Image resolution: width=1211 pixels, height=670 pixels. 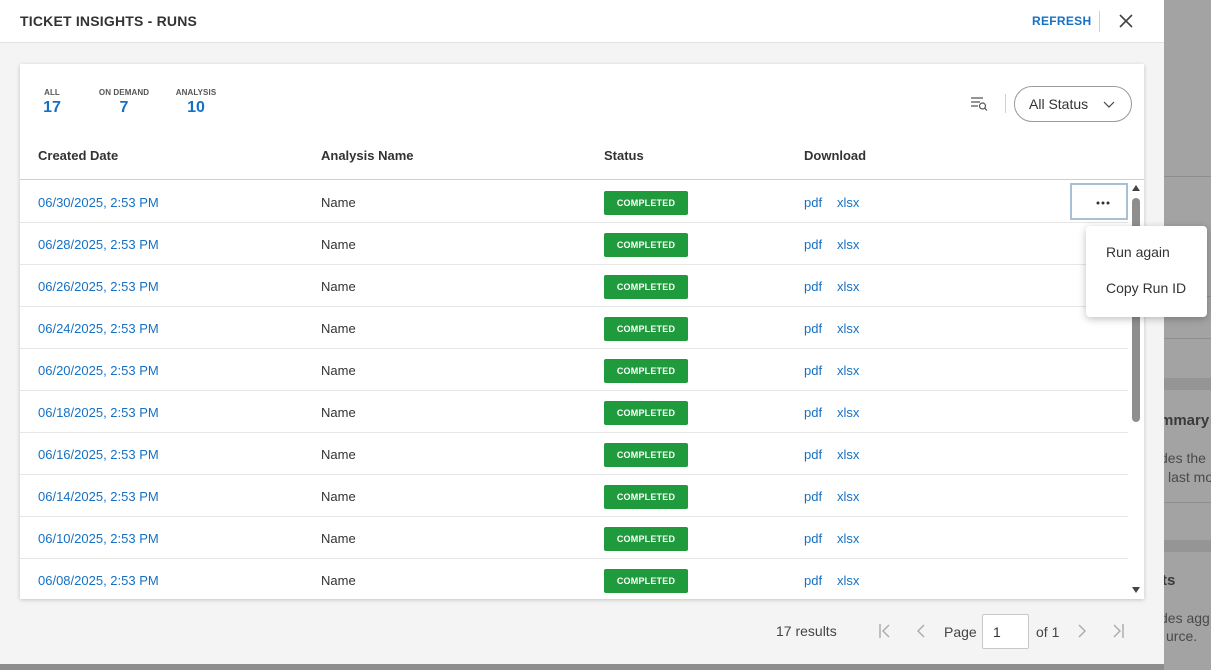 What do you see at coordinates (1005, 103) in the screenshot?
I see `toolbar-divider` at bounding box center [1005, 103].